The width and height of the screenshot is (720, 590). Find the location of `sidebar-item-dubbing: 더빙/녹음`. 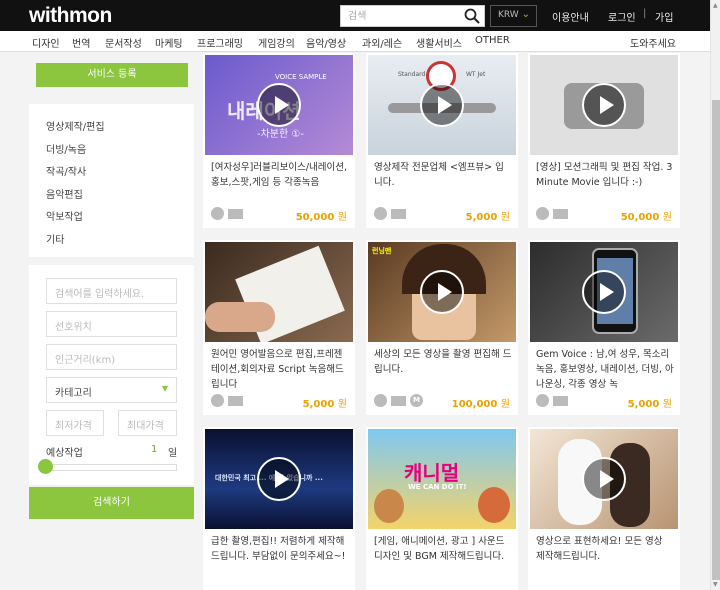

sidebar-item-dubbing: 더빙/녹음 is located at coordinates (66, 148).